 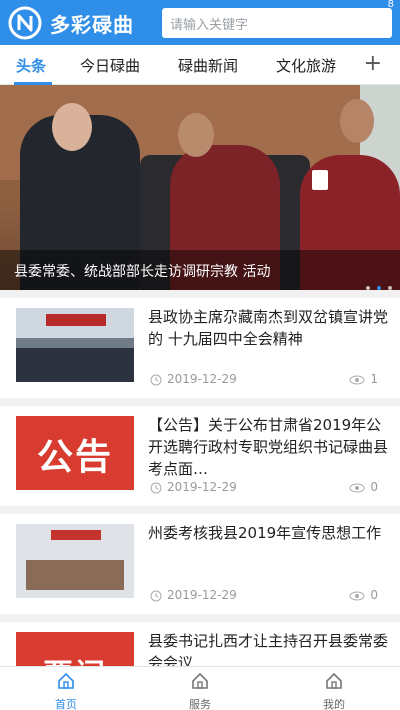 I want to click on article-thumbnail: 公告, so click(x=75, y=453).